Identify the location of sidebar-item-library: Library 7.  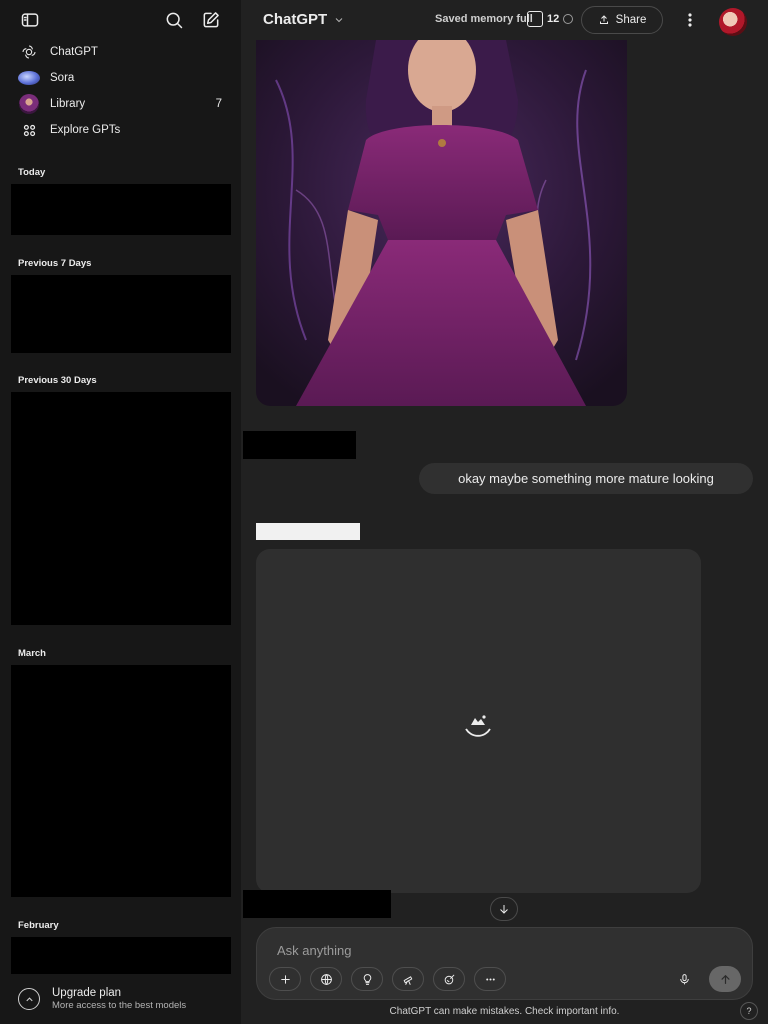
(121, 104).